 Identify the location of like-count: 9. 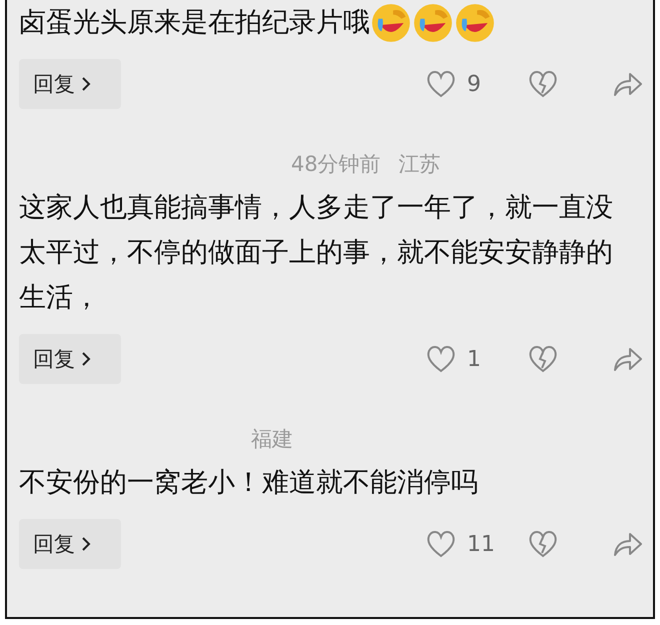
(474, 84).